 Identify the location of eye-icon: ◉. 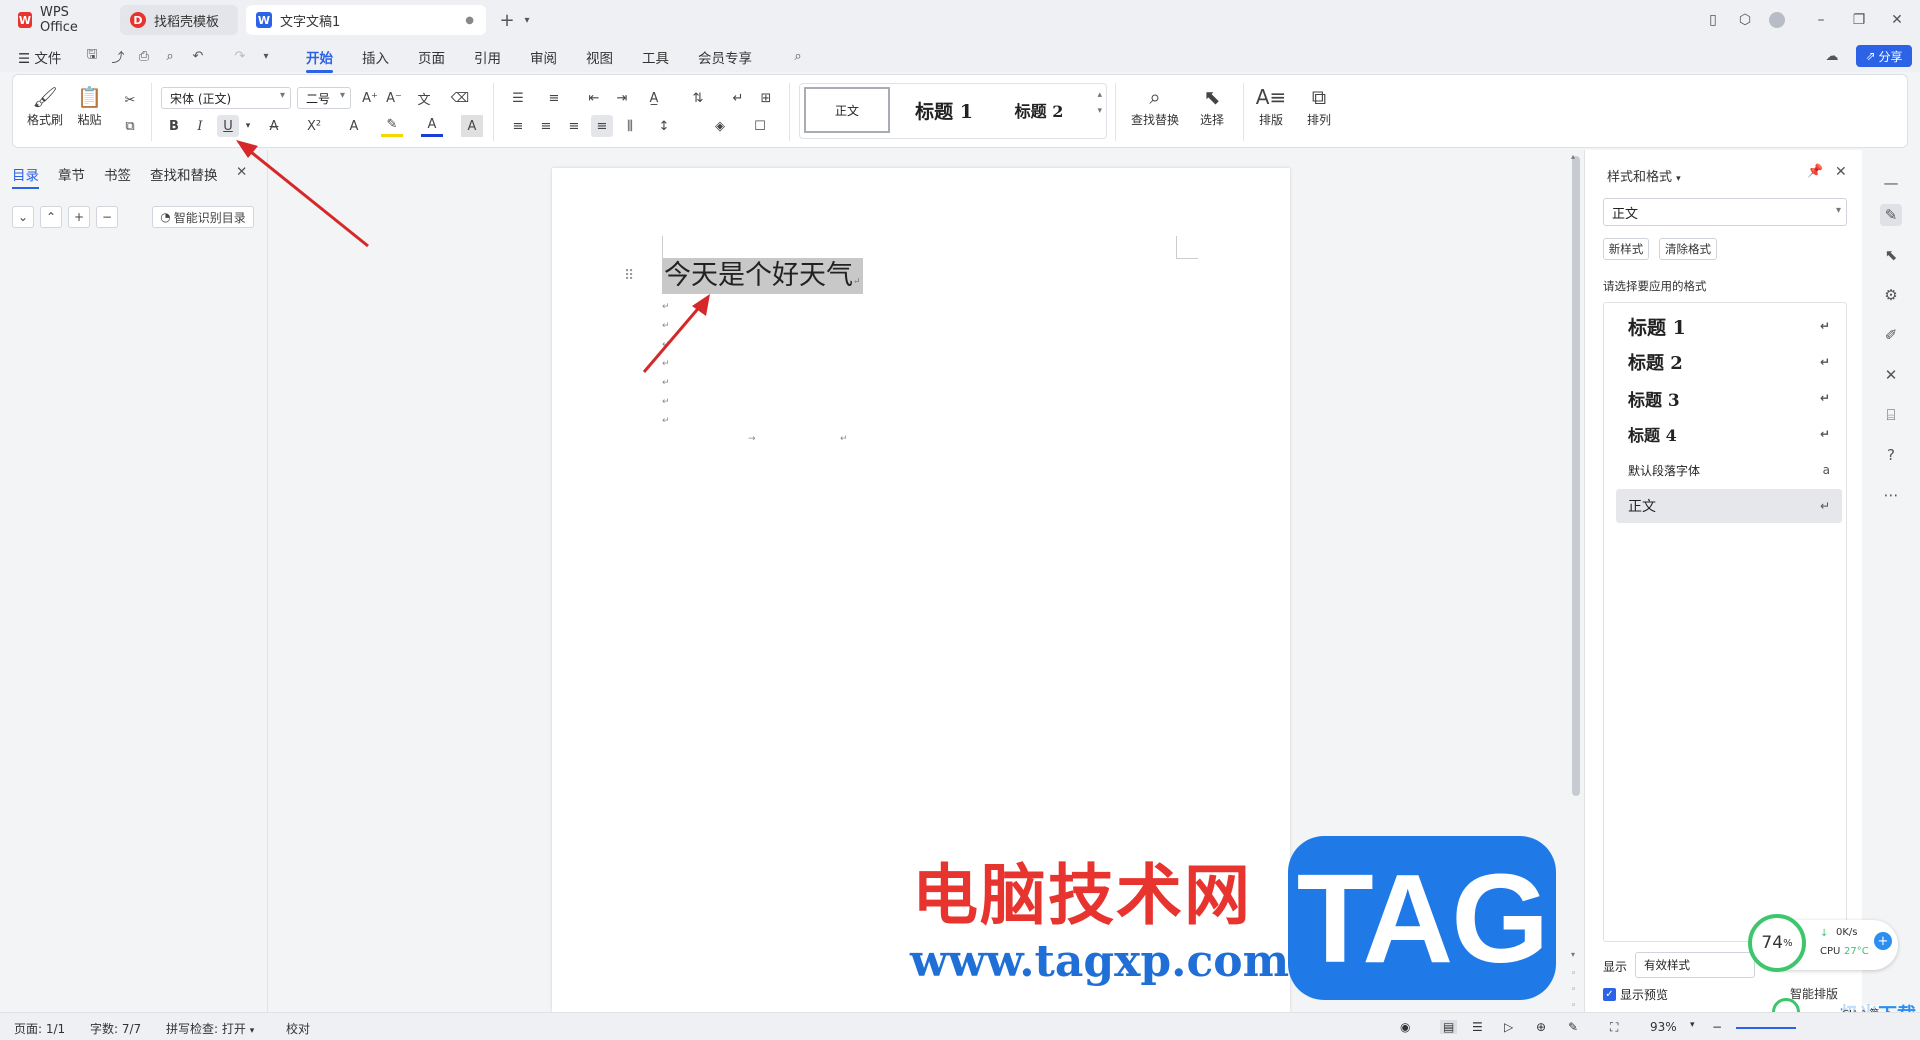
(1405, 1027).